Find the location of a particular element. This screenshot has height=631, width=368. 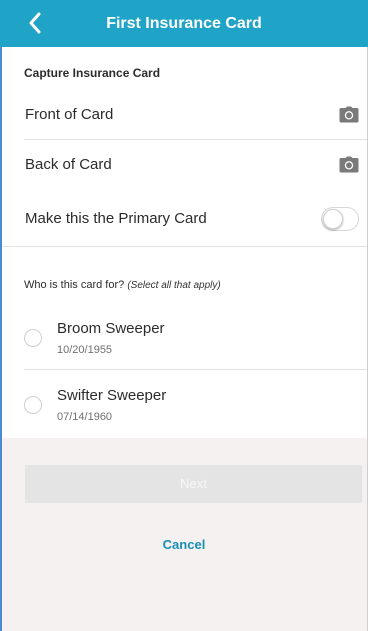

back-button is located at coordinates (35, 23).